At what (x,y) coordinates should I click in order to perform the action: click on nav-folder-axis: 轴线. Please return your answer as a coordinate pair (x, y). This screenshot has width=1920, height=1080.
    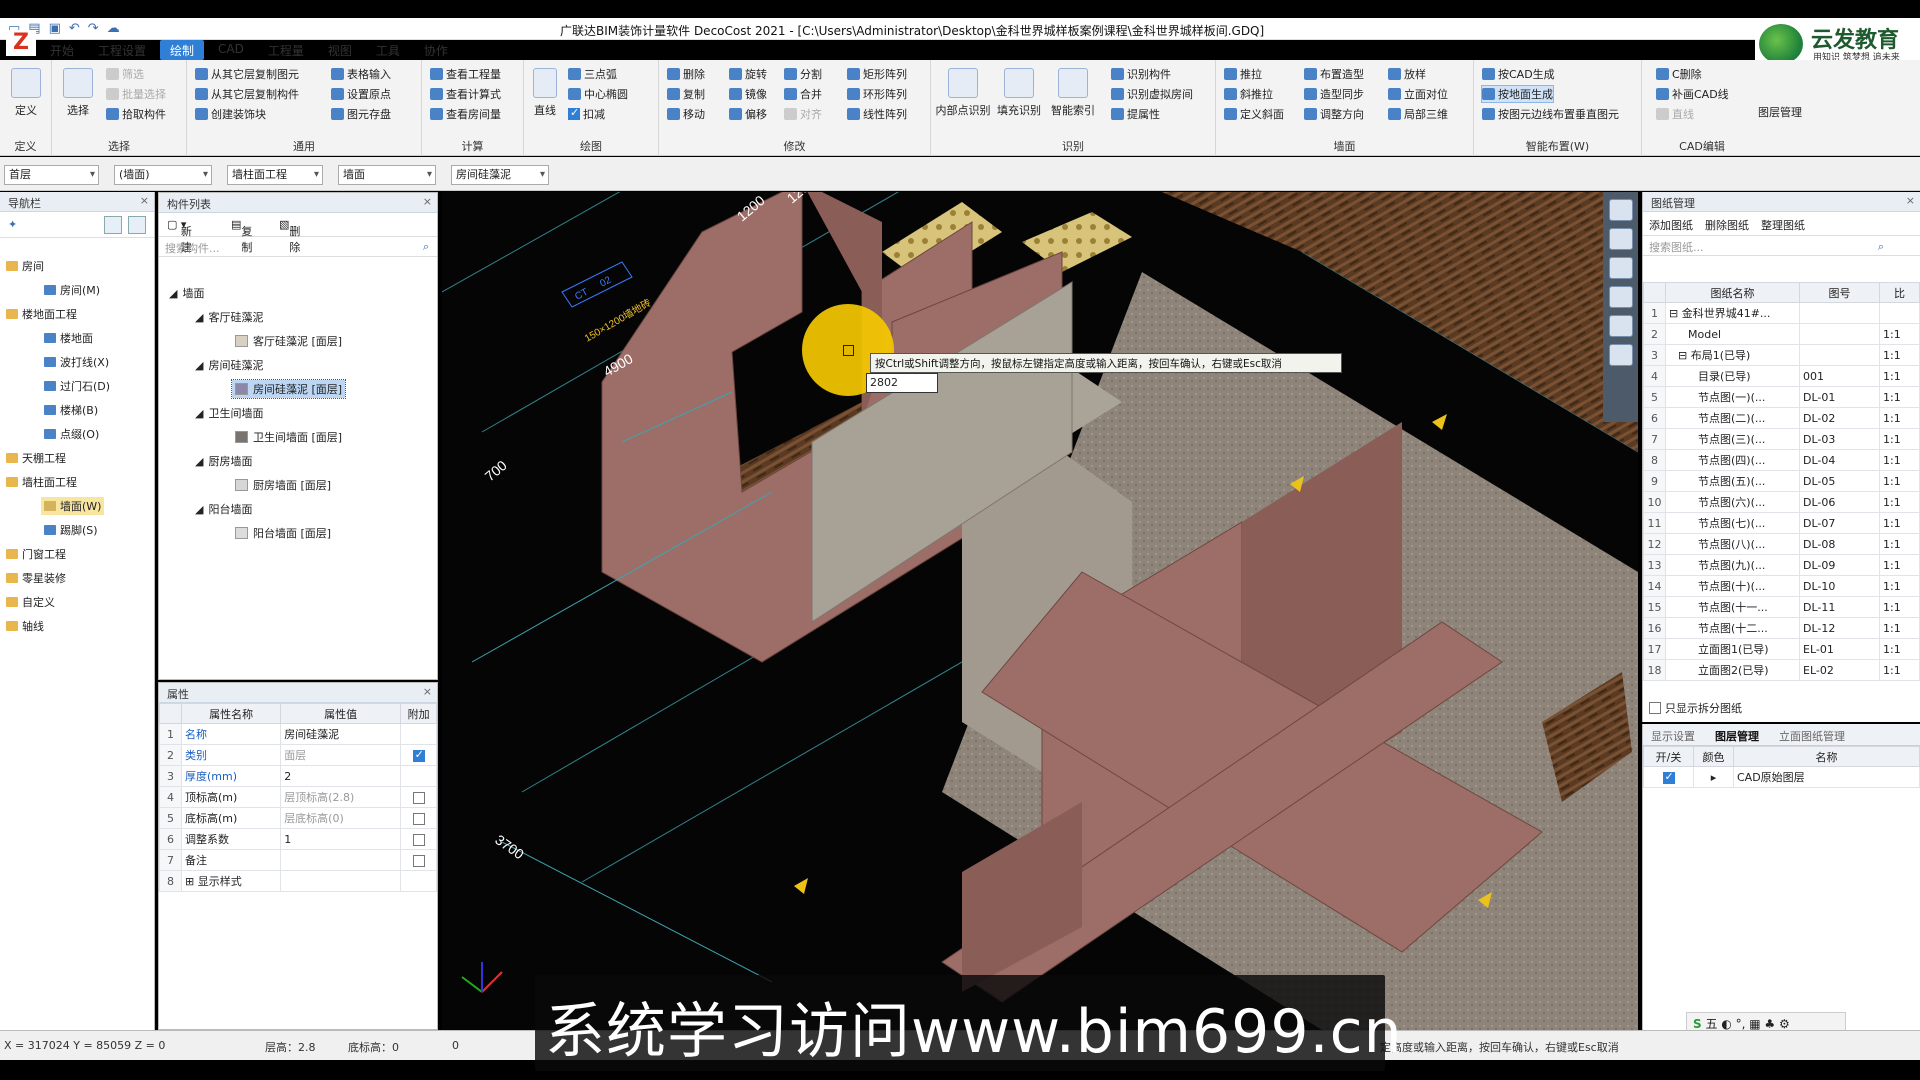
    Looking at the image, I should click on (25, 626).